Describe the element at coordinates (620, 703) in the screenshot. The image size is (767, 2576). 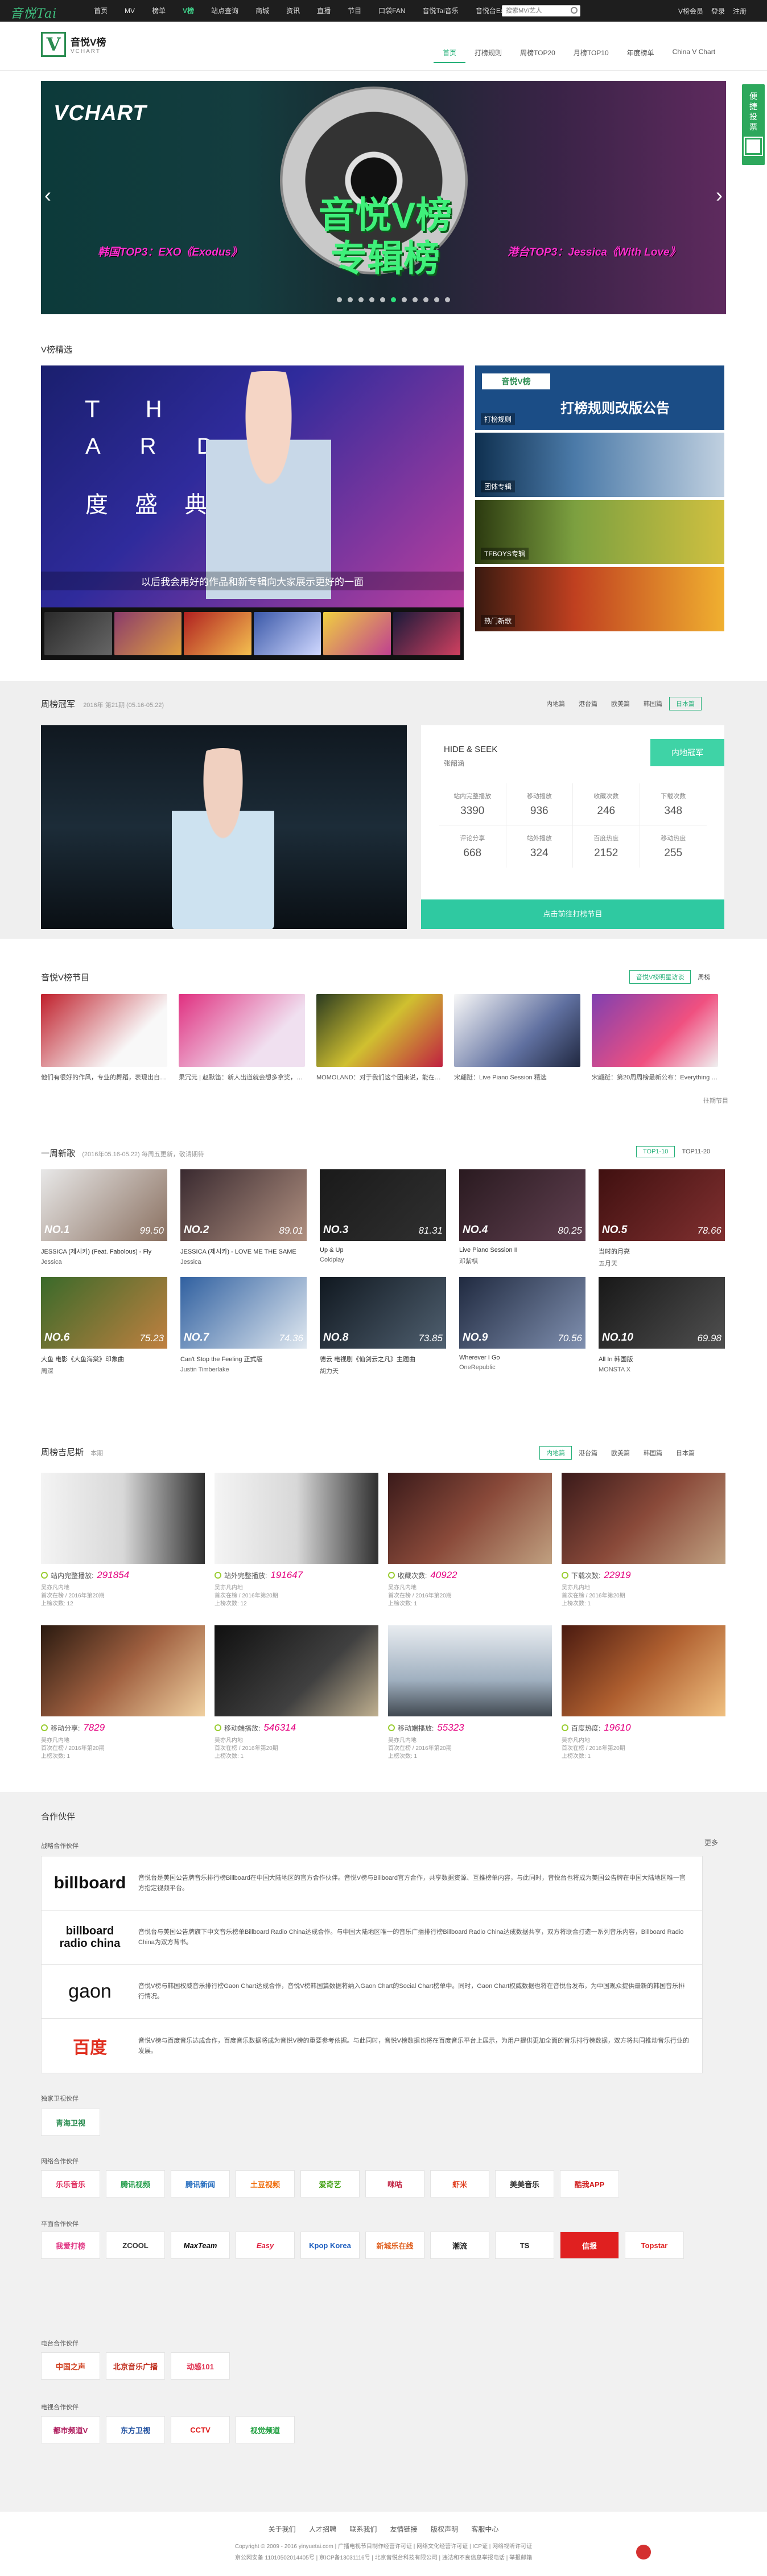
I see `tab-western: 欧美篇` at that location.